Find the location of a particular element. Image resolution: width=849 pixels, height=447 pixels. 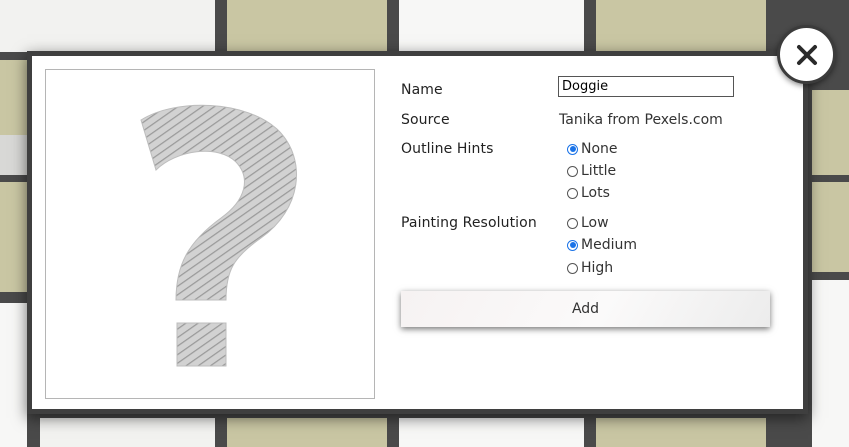

outline-hints-little-option: Little is located at coordinates (591, 171).